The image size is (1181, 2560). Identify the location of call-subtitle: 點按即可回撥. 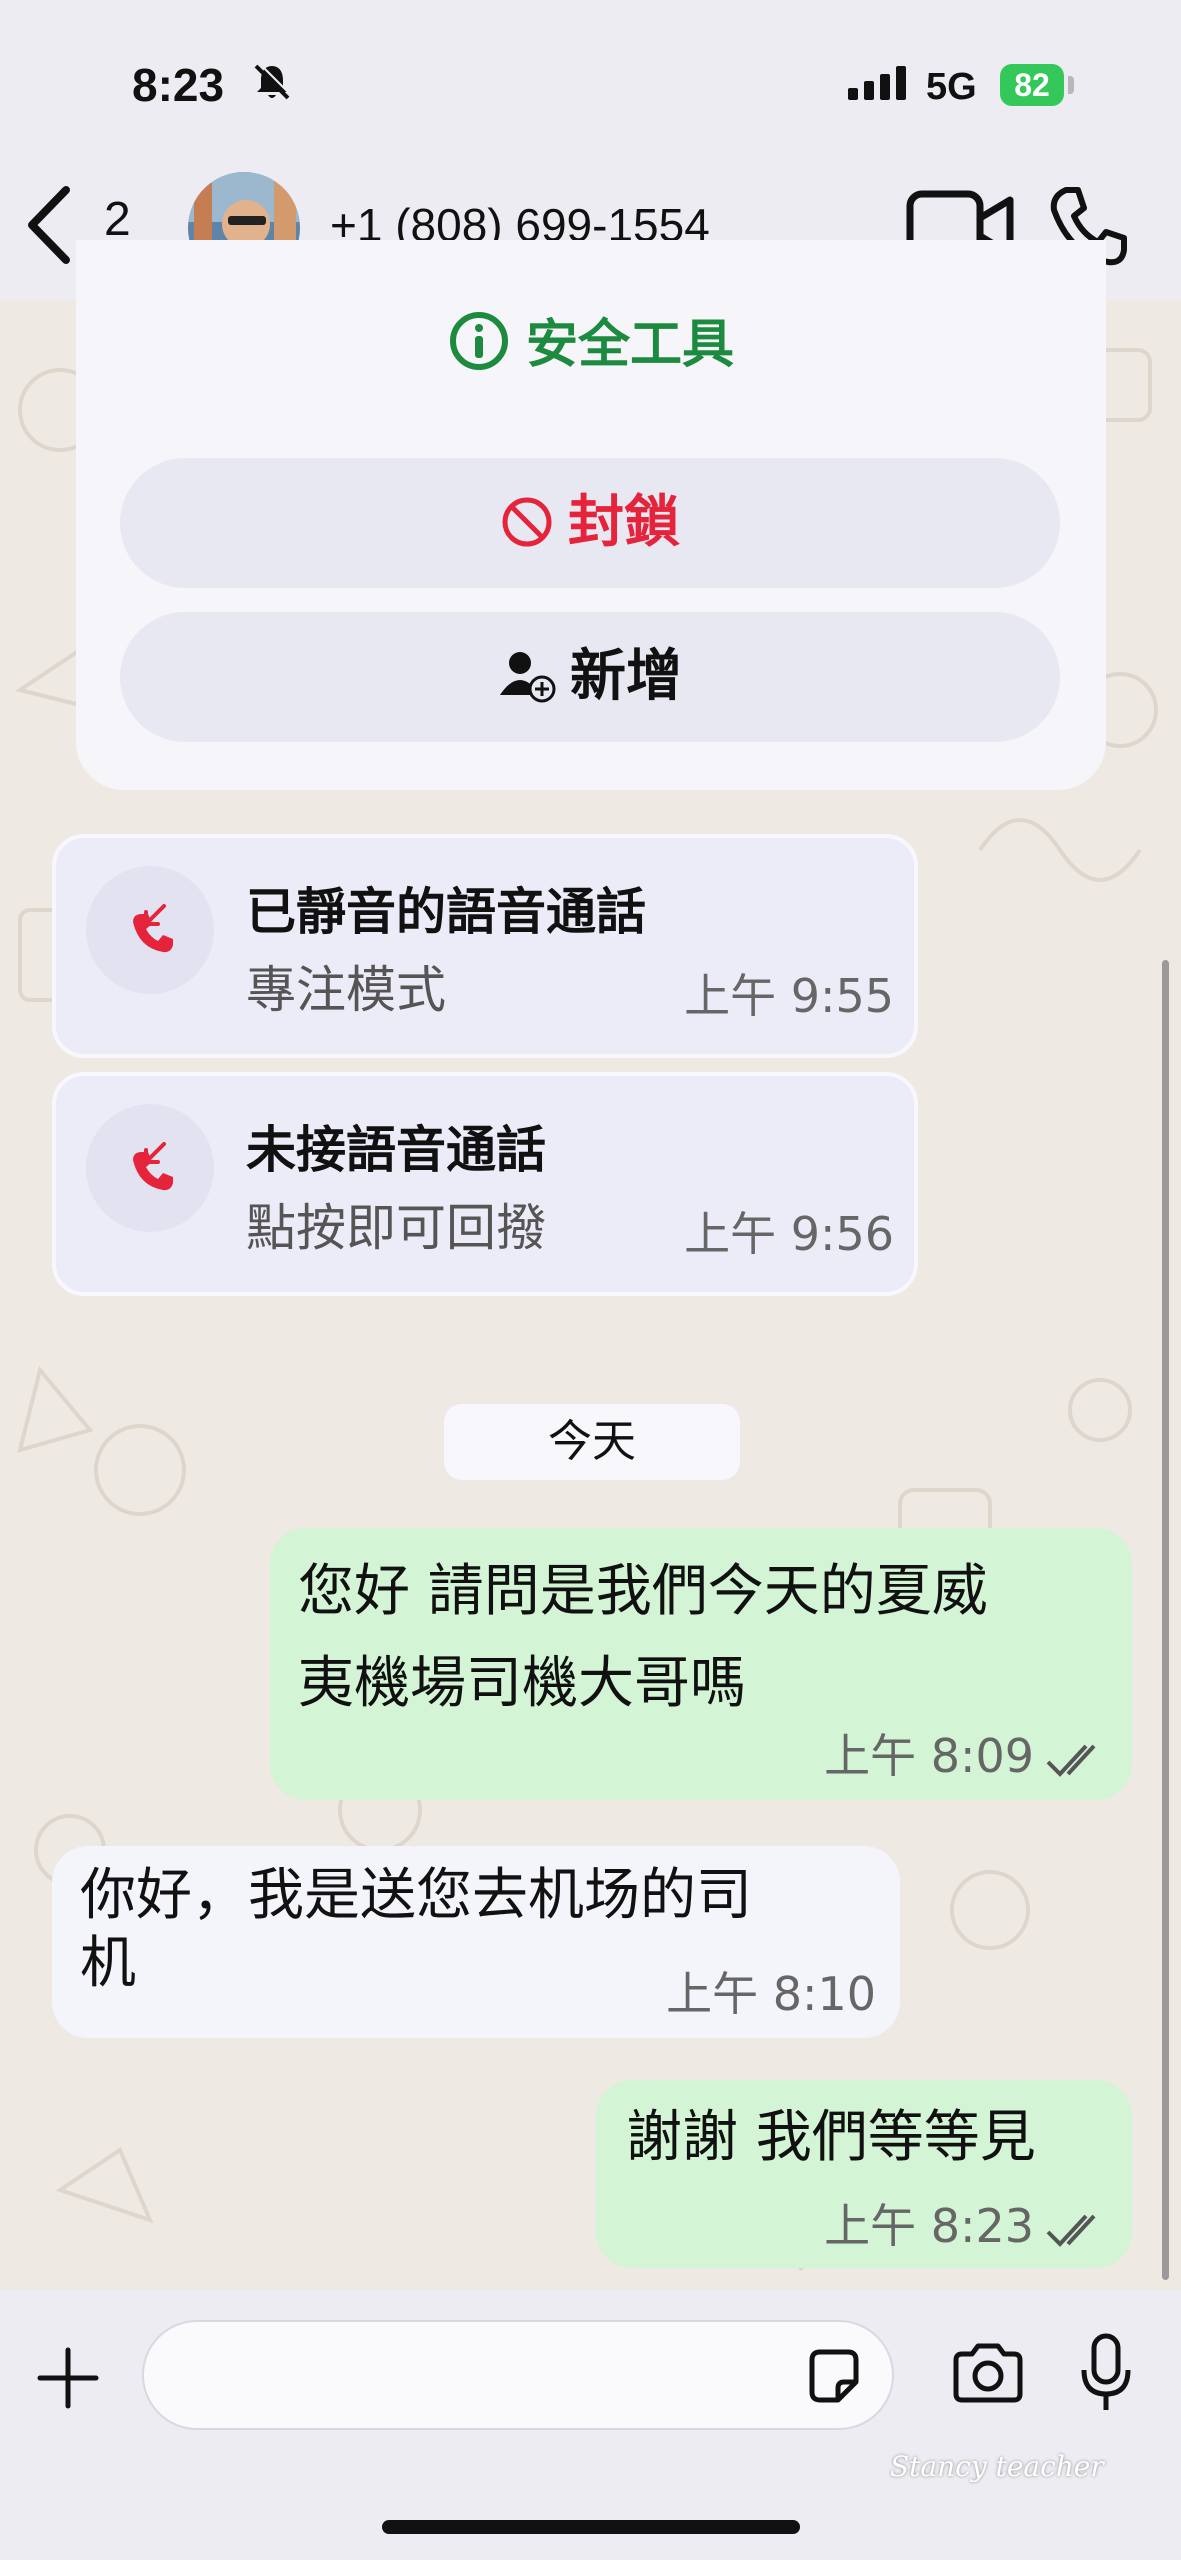
(396, 1228).